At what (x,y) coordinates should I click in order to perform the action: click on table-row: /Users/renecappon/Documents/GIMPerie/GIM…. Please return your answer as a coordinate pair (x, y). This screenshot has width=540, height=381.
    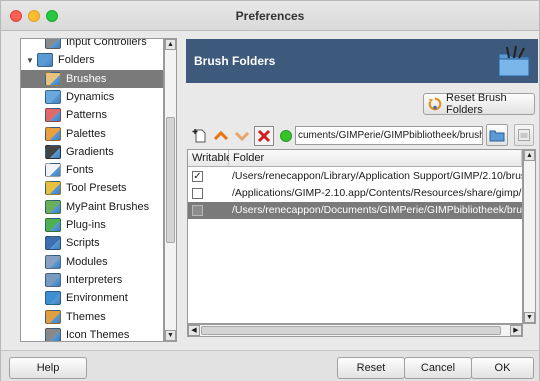
    Looking at the image, I should click on (355, 210).